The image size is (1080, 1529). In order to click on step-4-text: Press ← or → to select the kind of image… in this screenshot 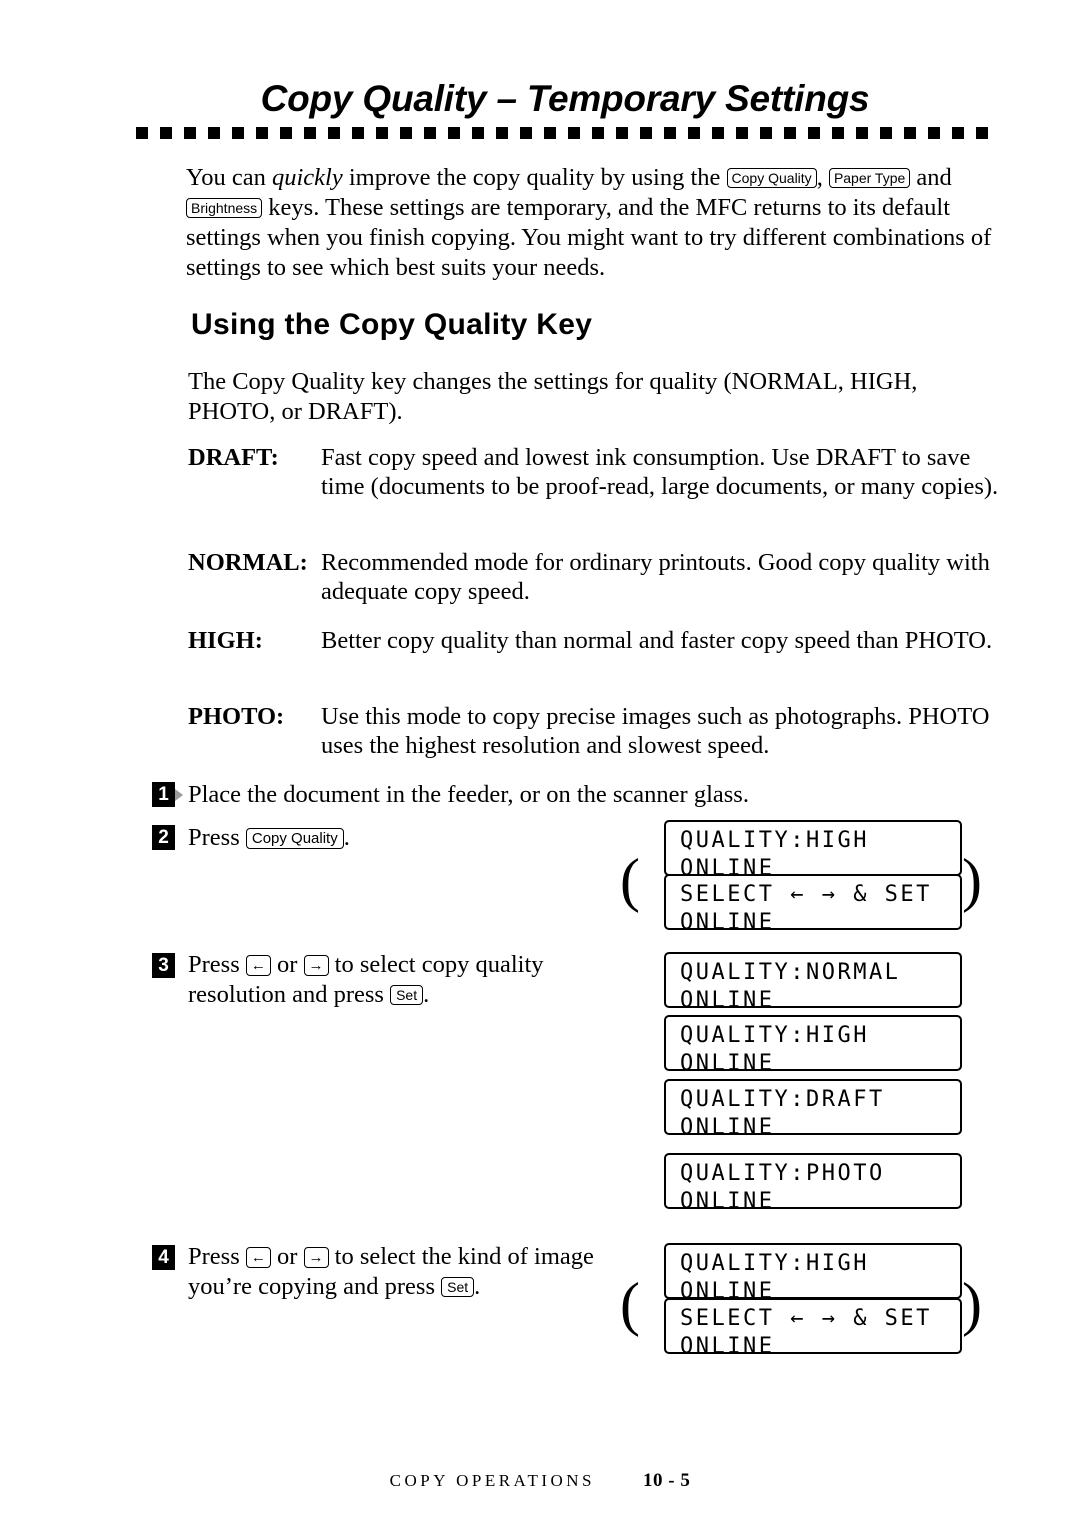, I will do `click(403, 1272)`.